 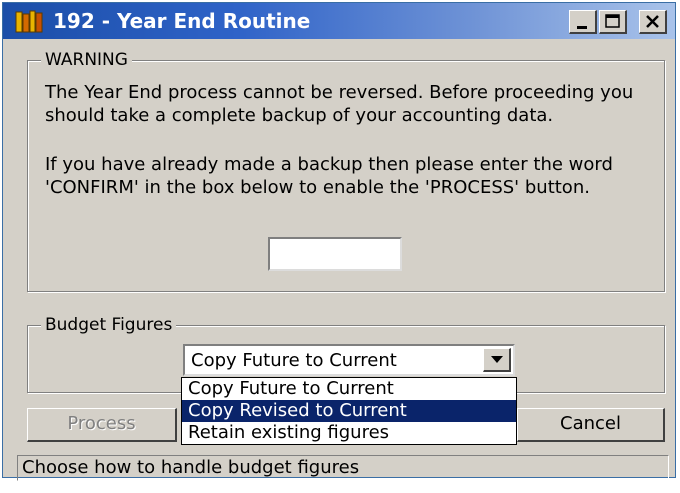 I want to click on title-bar: 192 - Year End Routine, so click(x=339, y=21).